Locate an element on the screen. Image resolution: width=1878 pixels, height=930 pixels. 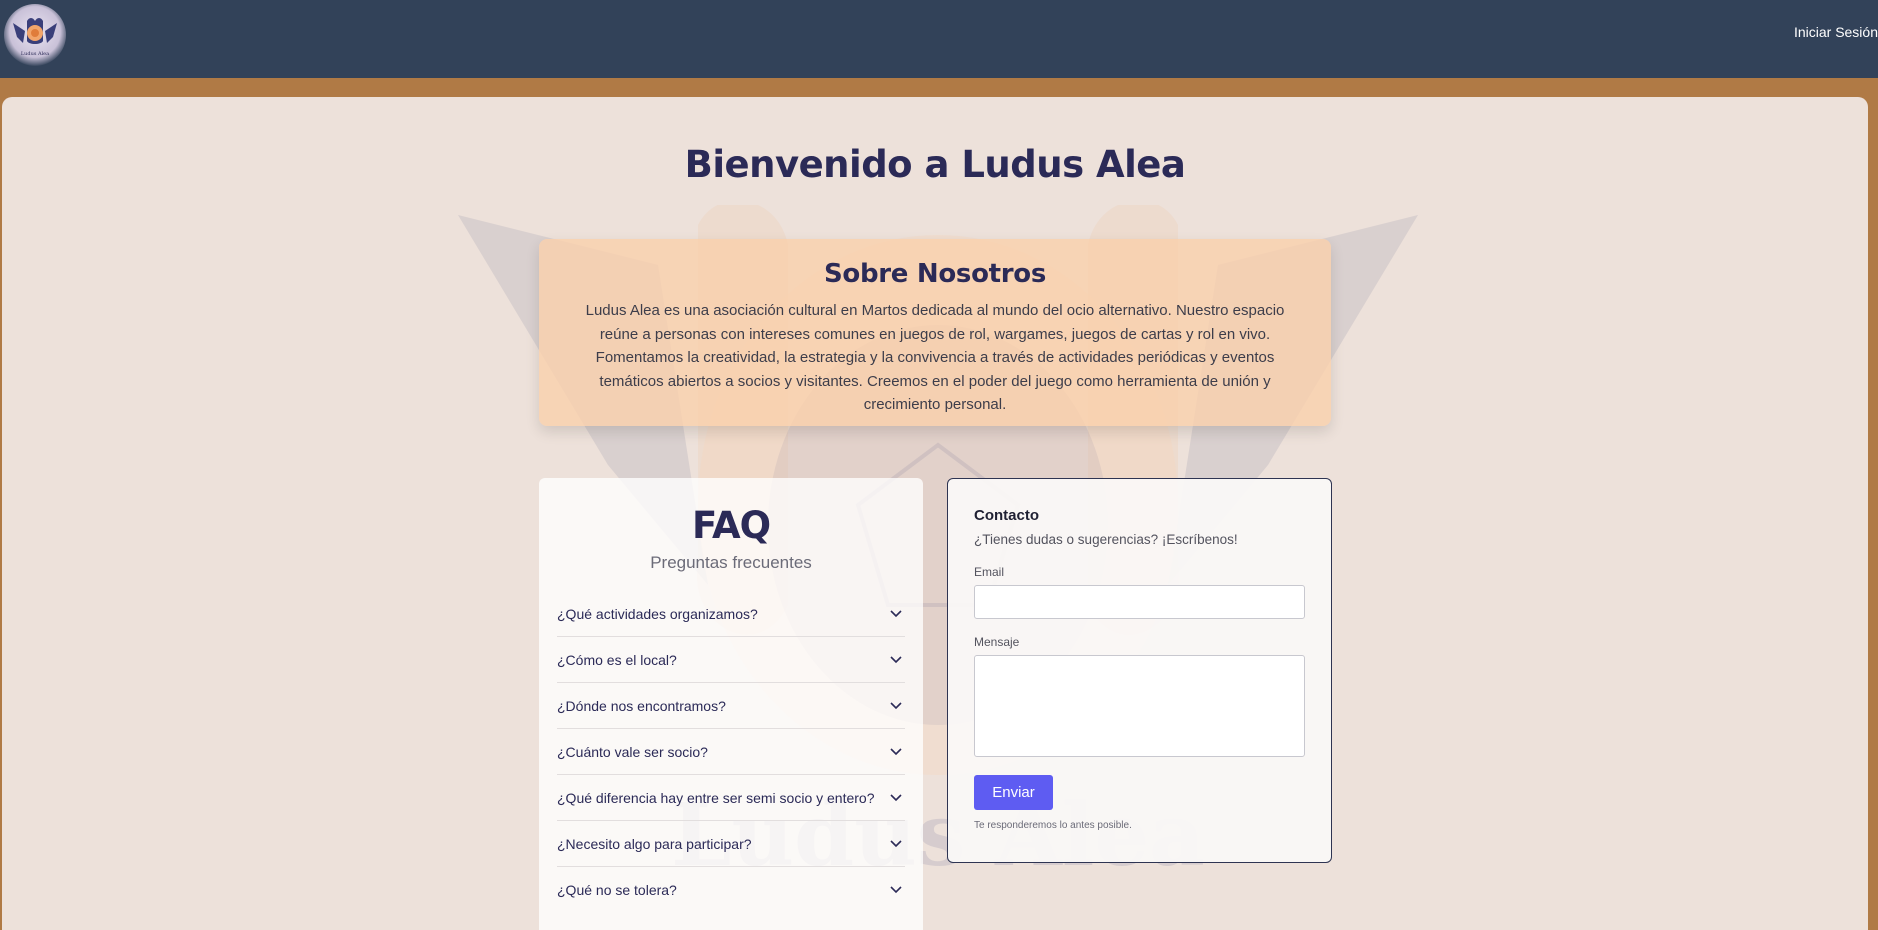
faq-item-activities: ¿Qué actividades organizamos? is located at coordinates (731, 614).